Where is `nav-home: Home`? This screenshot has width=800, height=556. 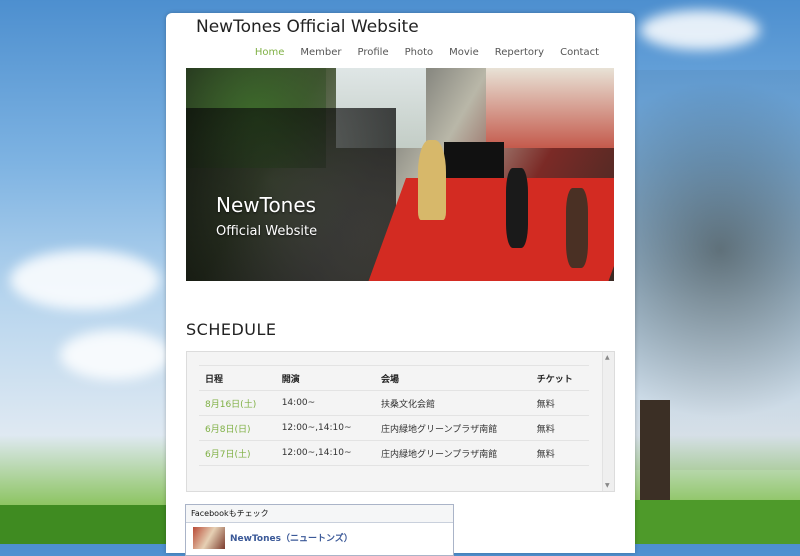
nav-home: Home is located at coordinates (270, 52).